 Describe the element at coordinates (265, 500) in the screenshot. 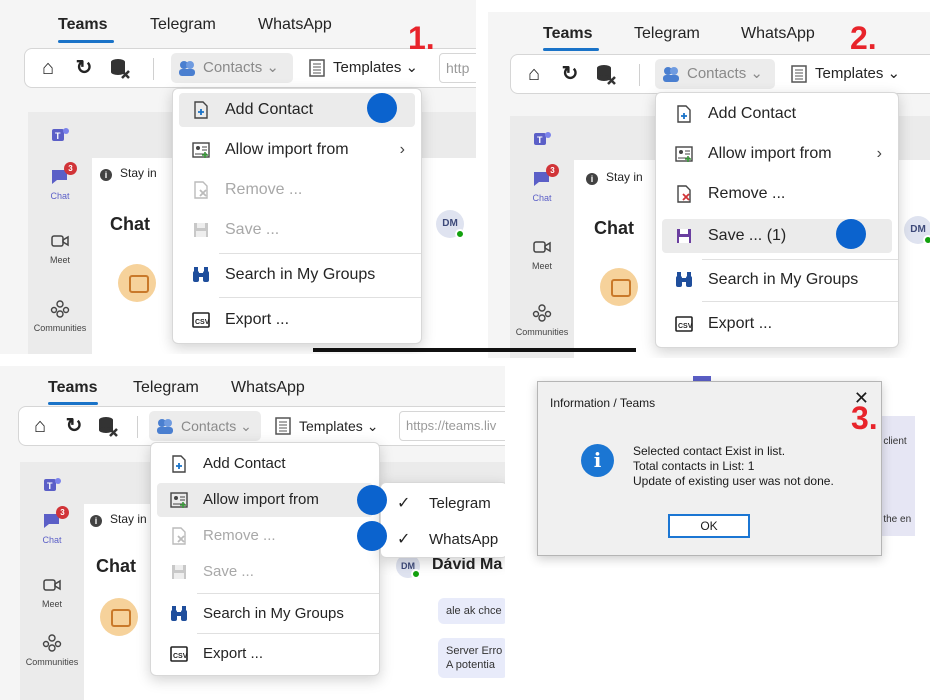

I see `menu-allow-import: Allow import from` at that location.